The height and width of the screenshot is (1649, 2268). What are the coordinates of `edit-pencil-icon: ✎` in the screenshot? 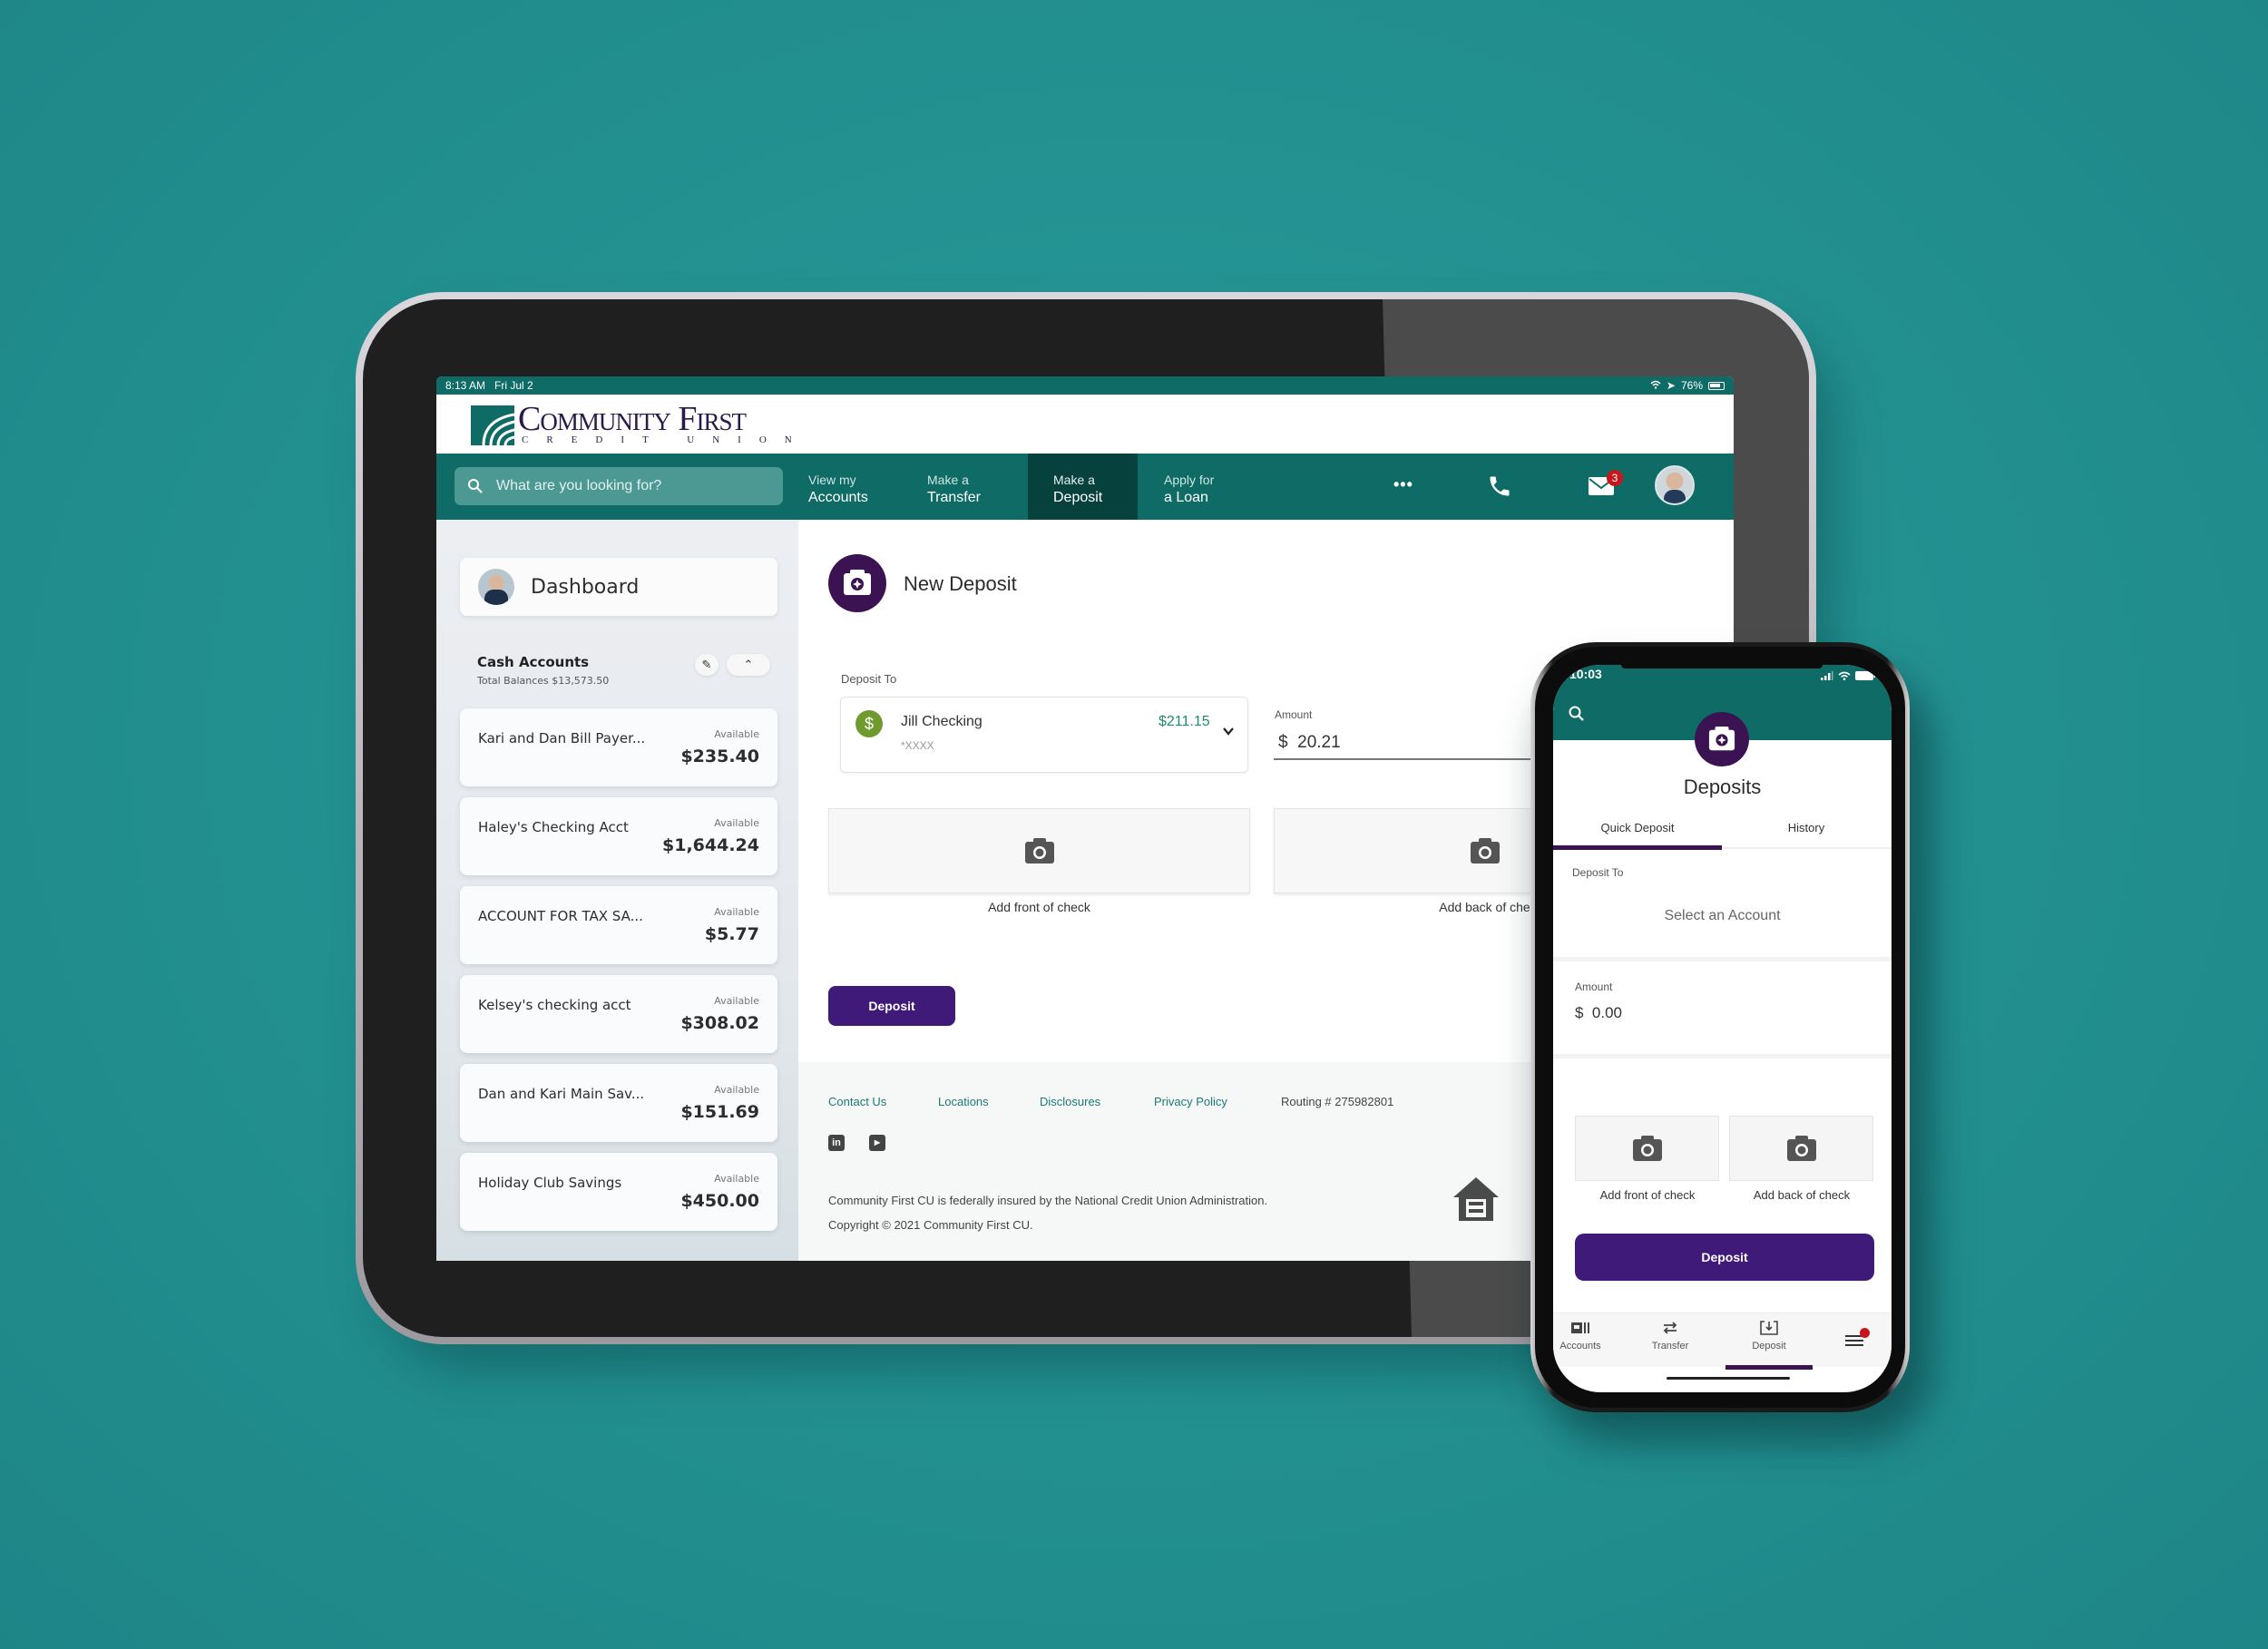 It's located at (707, 665).